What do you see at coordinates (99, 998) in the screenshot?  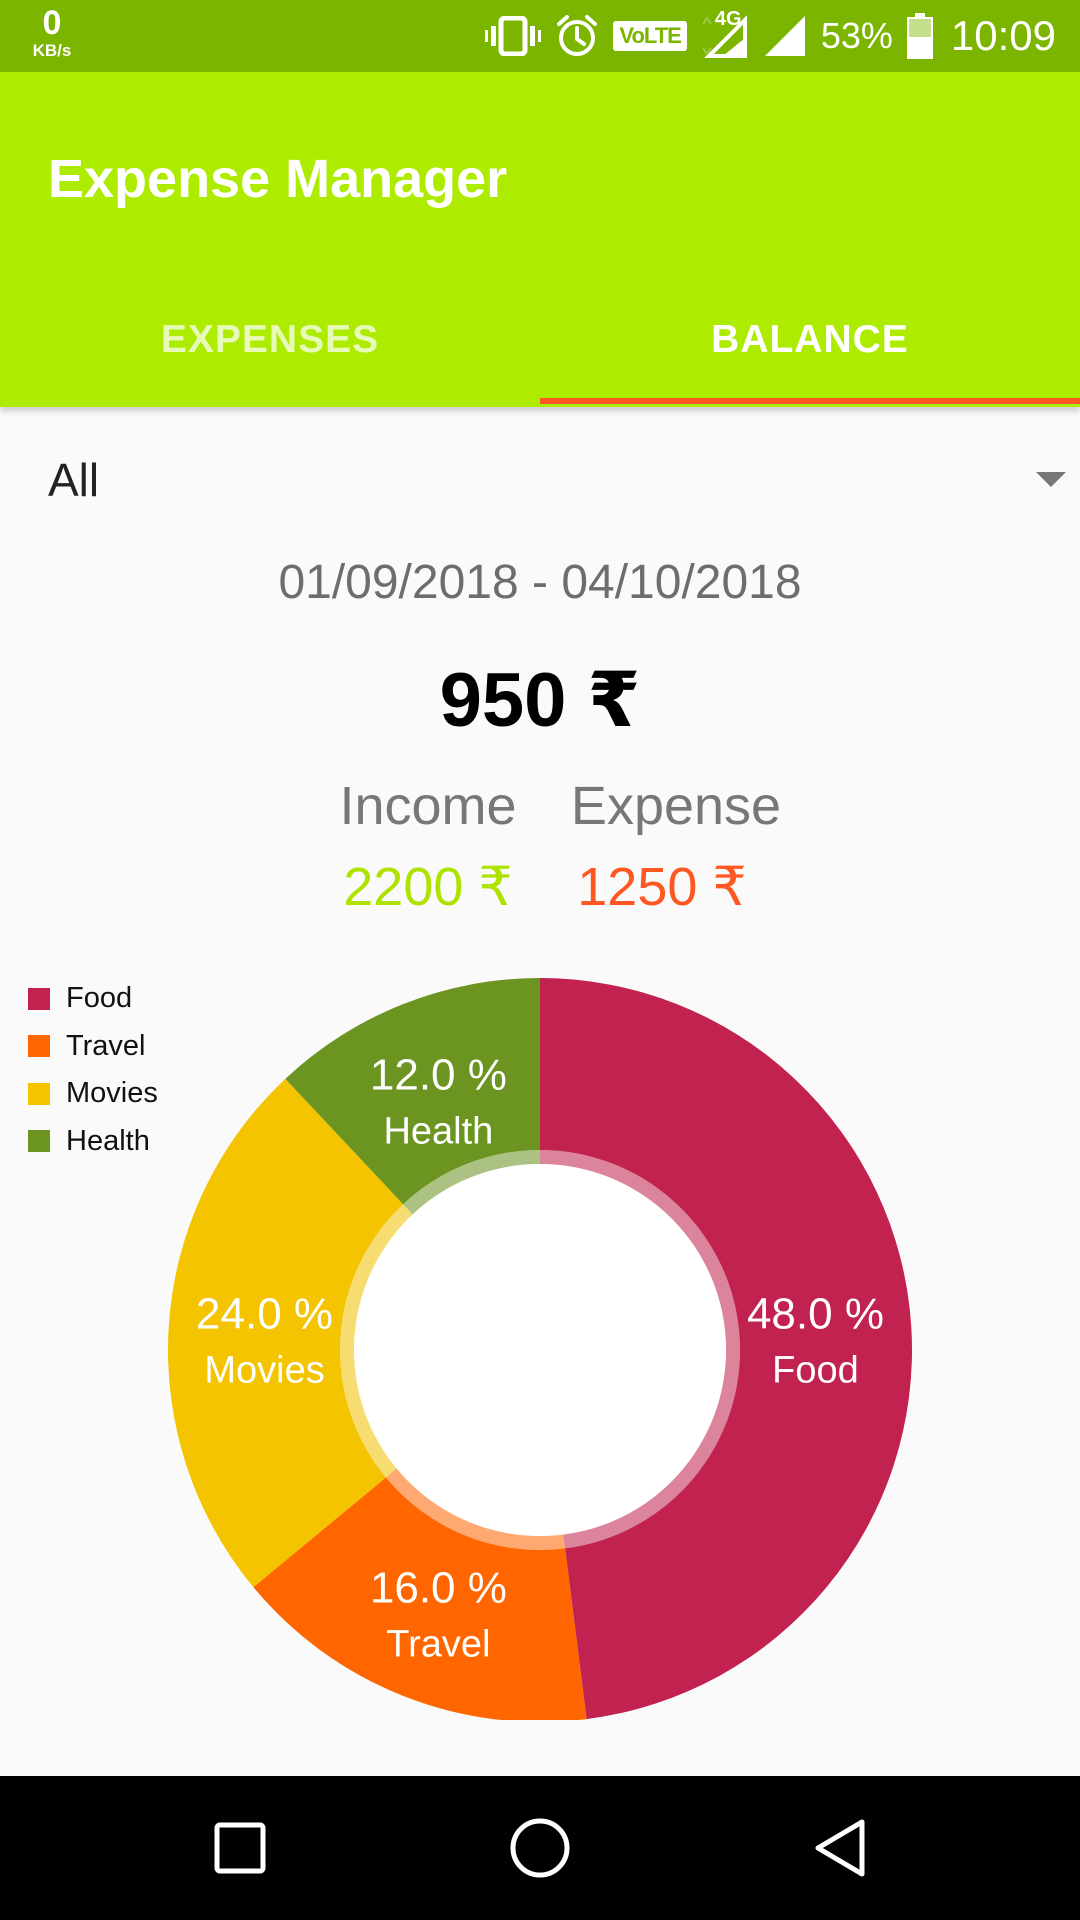 I see `legend-label-food: Food` at bounding box center [99, 998].